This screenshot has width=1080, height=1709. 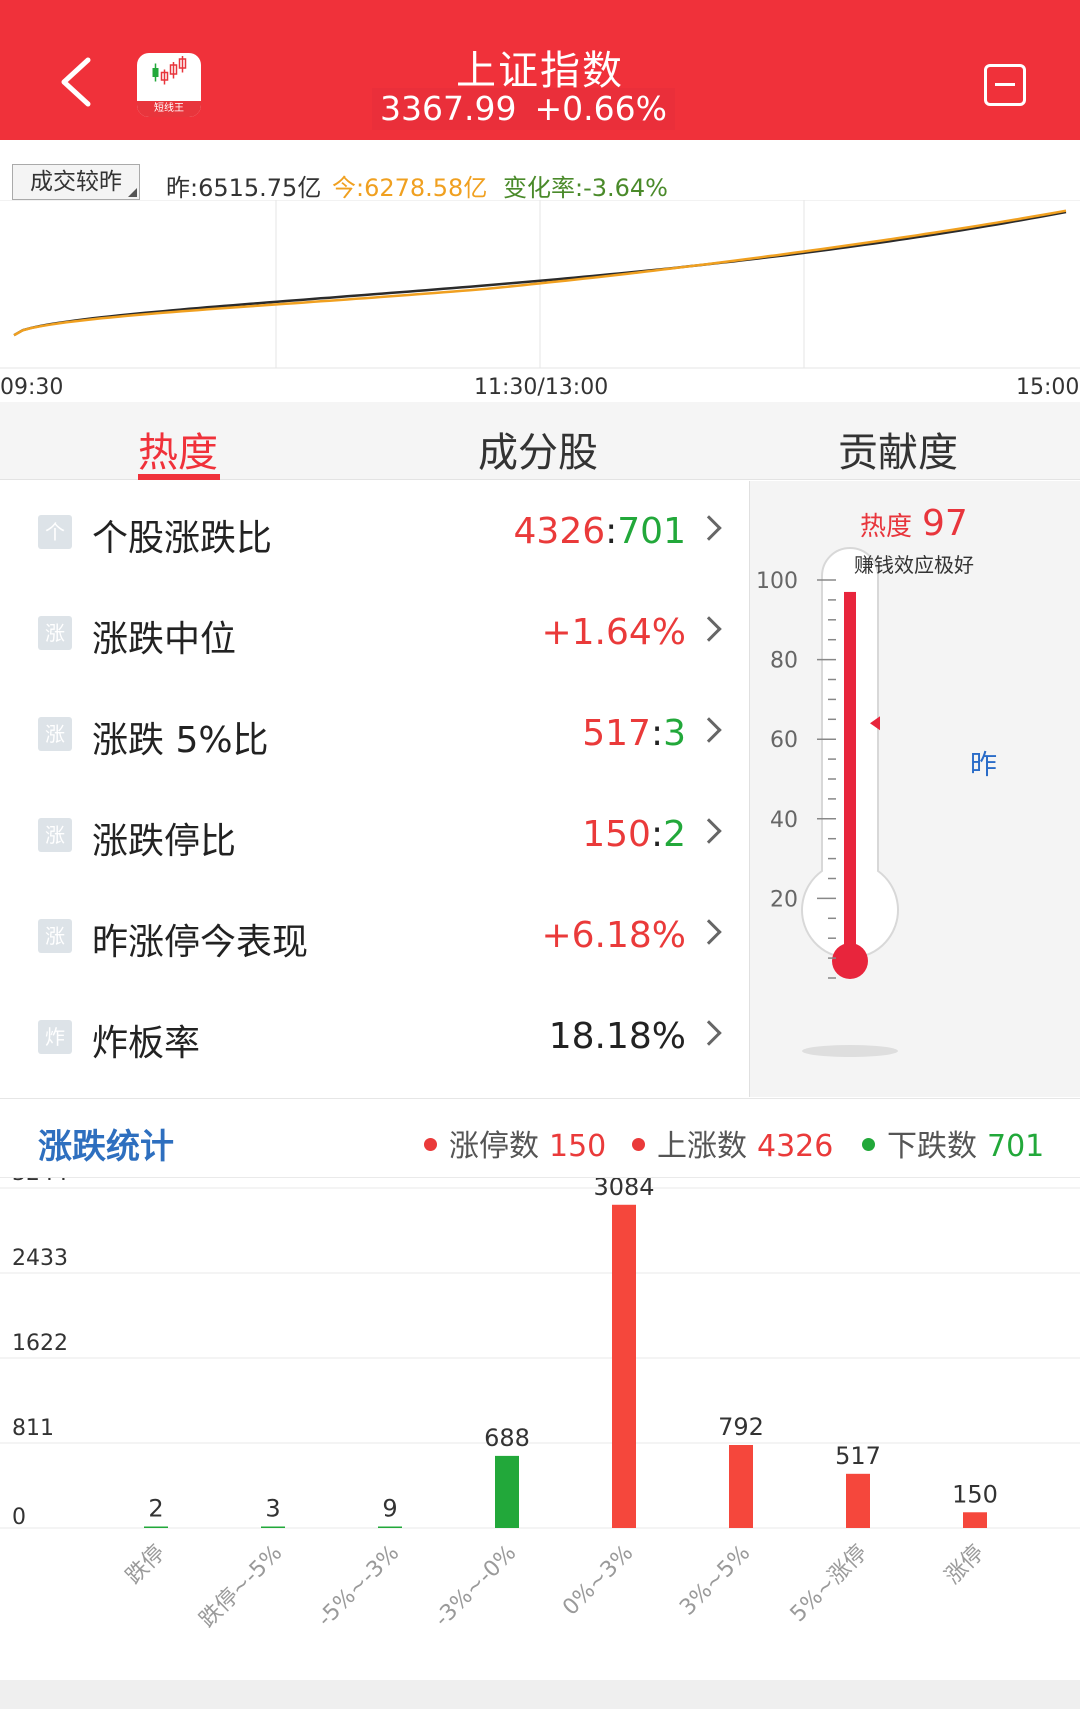 What do you see at coordinates (784, 820) in the screenshot?
I see `scale-label: 40` at bounding box center [784, 820].